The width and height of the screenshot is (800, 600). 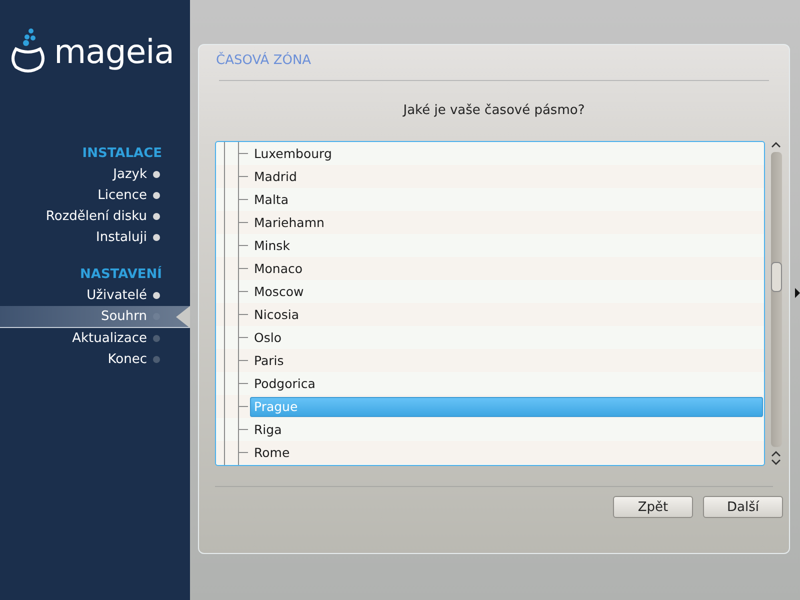 I want to click on step-label: Rozdělení disku, so click(x=96, y=216).